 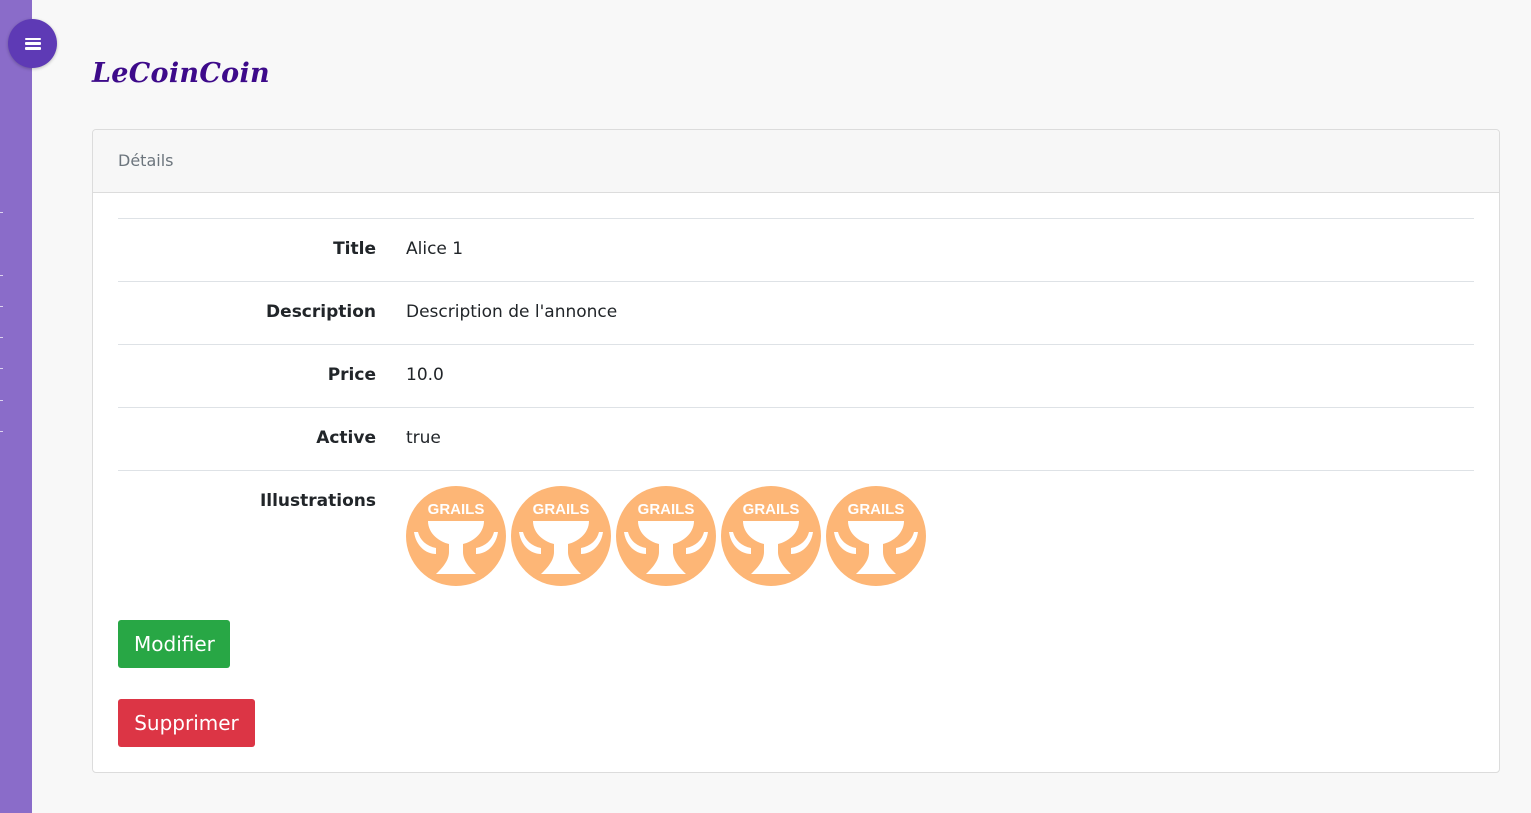 I want to click on field-row-active: Active true, so click(x=796, y=438).